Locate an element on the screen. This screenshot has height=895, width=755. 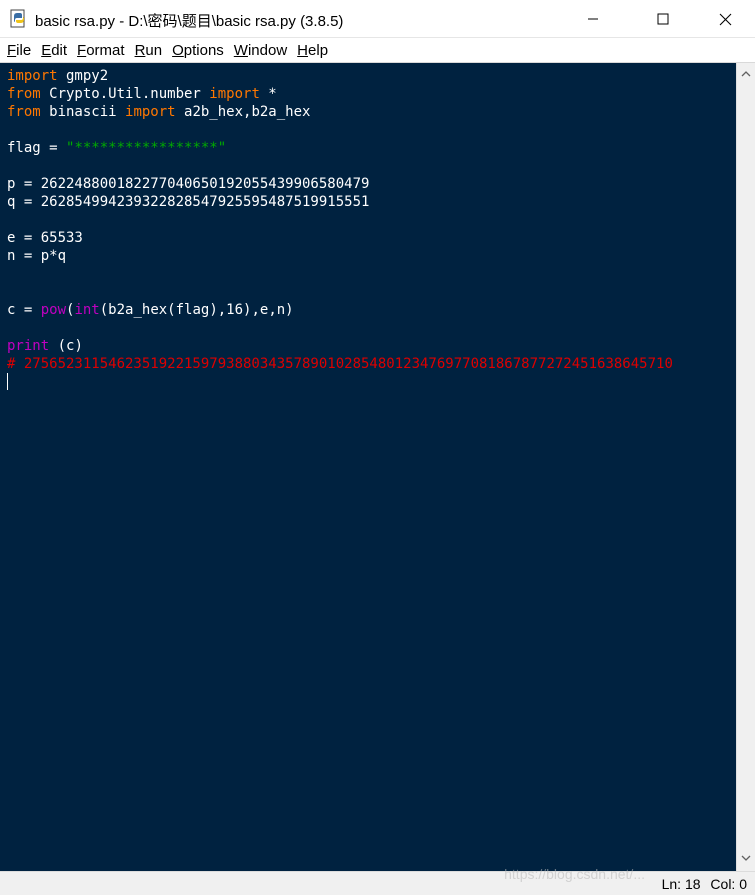
menu-bar: File Edit Format Run Options Window Help is located at coordinates (377, 50).